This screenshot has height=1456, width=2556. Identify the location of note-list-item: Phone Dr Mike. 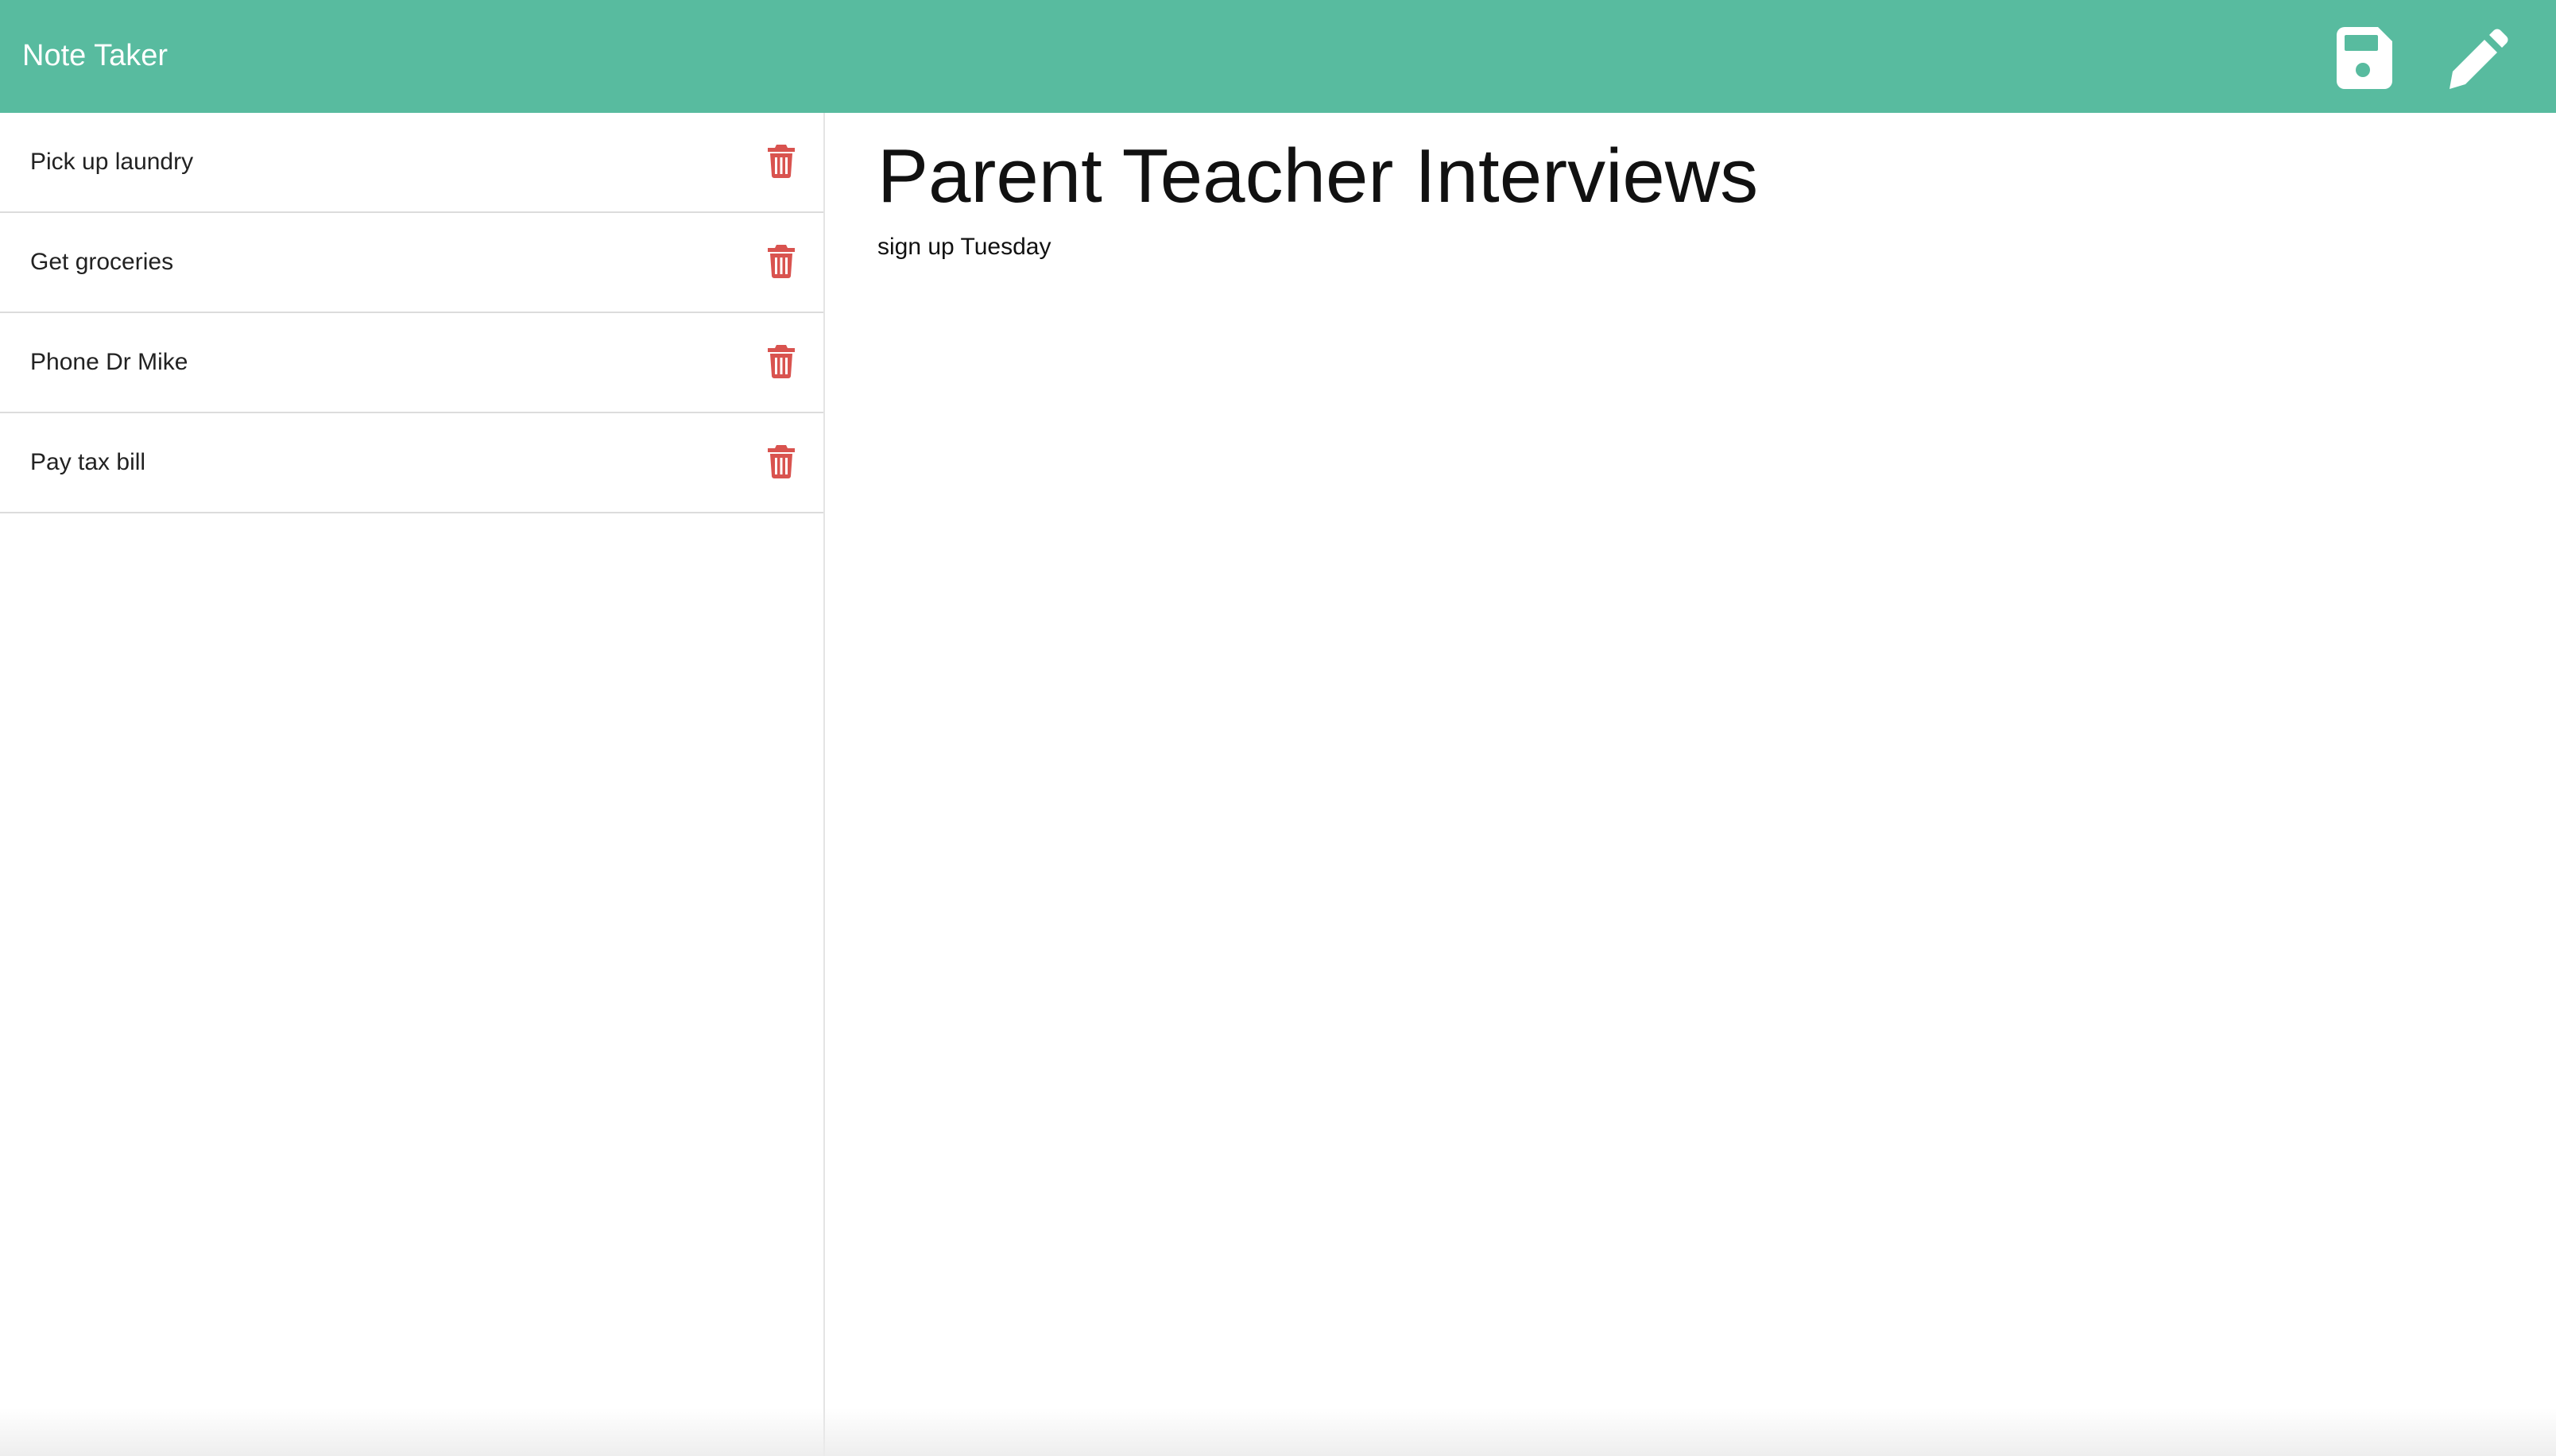
(411, 363).